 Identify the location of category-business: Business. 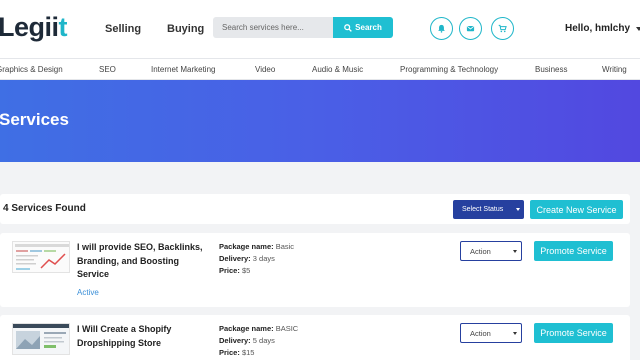
(551, 69).